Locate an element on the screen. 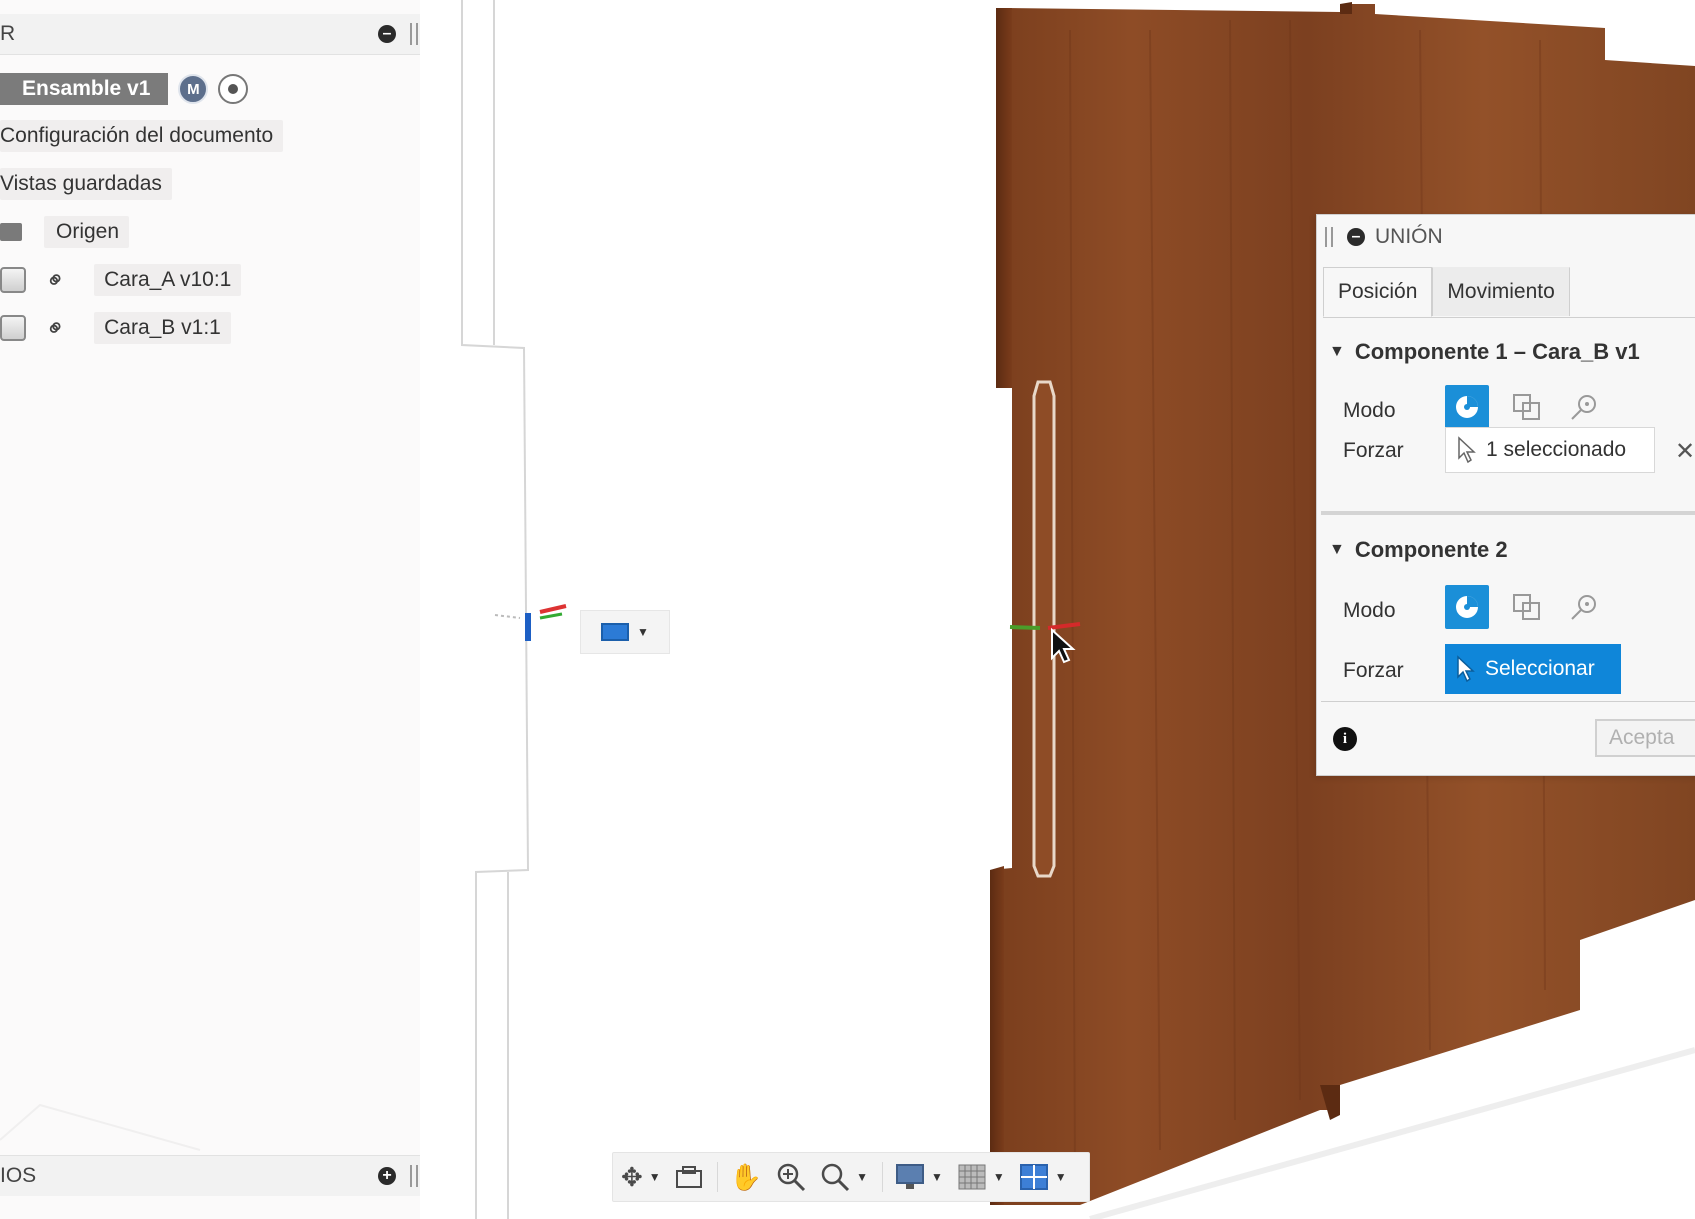  group-divider is located at coordinates (1508, 513).